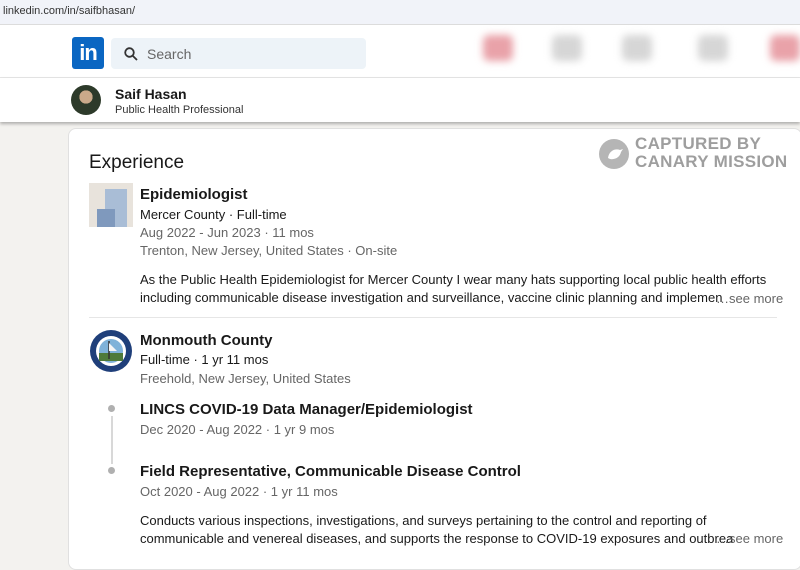  I want to click on role-dates: Dec 2020 - Aug 2022 · 1 yr 9 mos, so click(237, 429).